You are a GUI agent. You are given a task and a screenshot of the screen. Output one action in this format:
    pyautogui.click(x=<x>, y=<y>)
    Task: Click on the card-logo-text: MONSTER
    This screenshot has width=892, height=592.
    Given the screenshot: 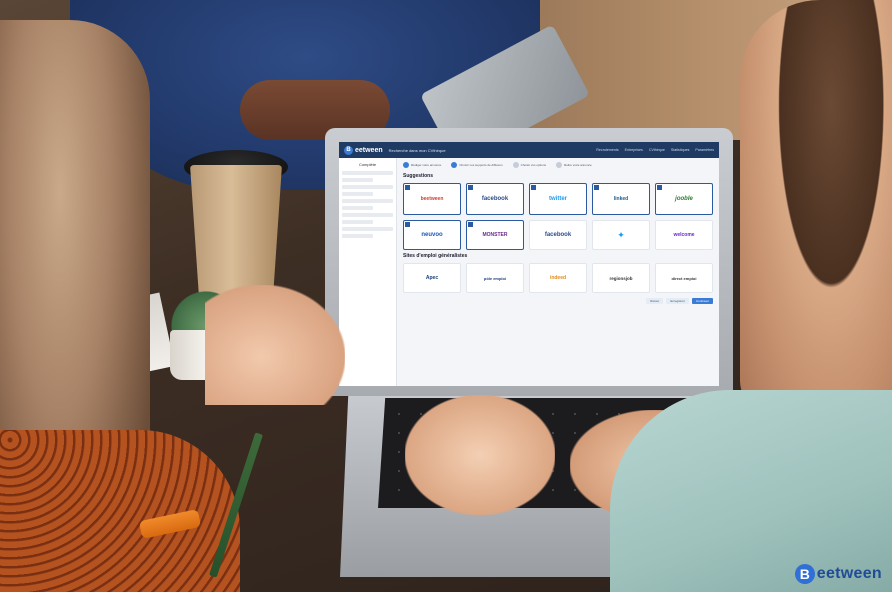 What is the action you would take?
    pyautogui.click(x=495, y=235)
    